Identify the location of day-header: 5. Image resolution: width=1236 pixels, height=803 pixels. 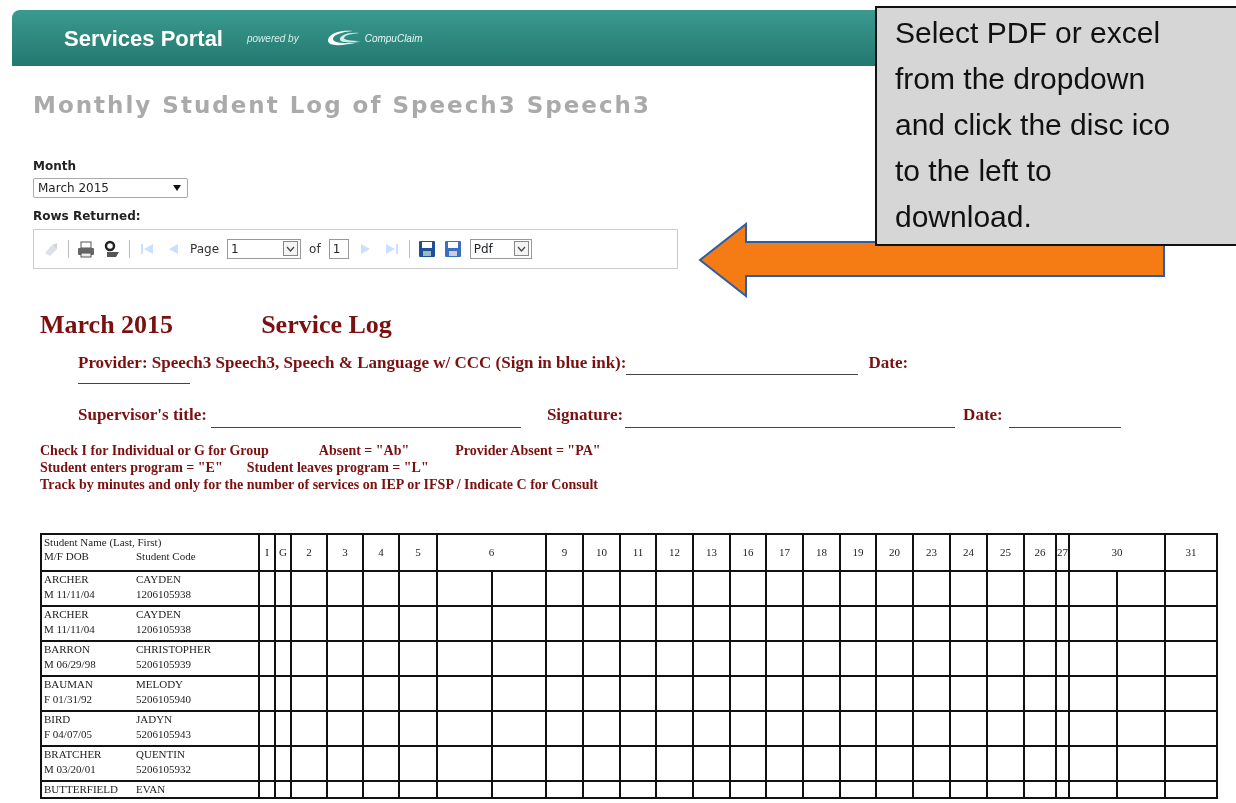
(418, 551).